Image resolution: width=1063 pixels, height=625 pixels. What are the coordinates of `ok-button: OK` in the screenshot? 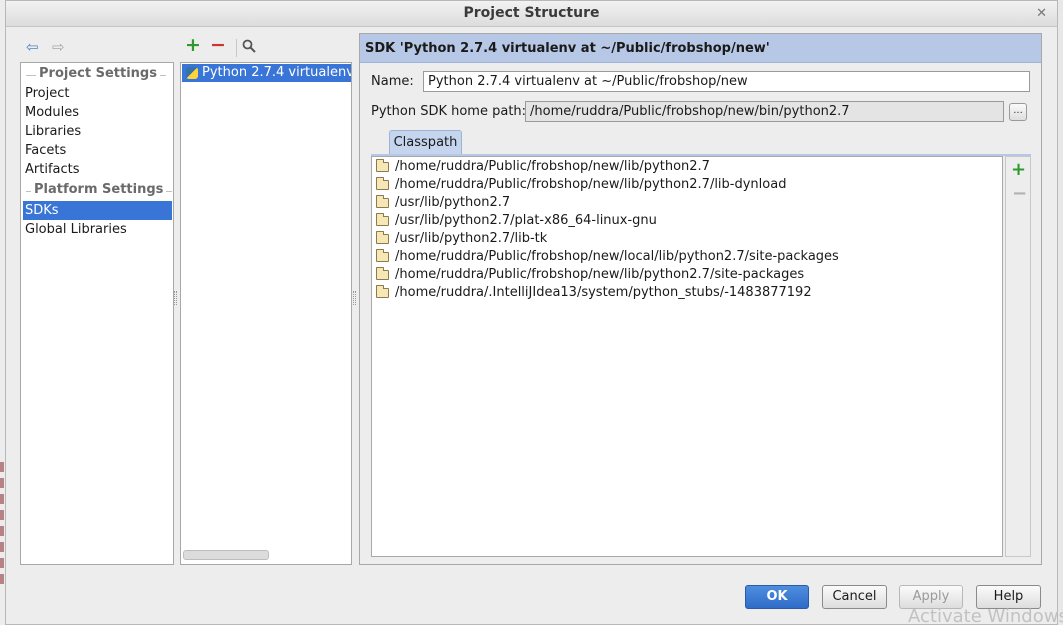 It's located at (777, 597).